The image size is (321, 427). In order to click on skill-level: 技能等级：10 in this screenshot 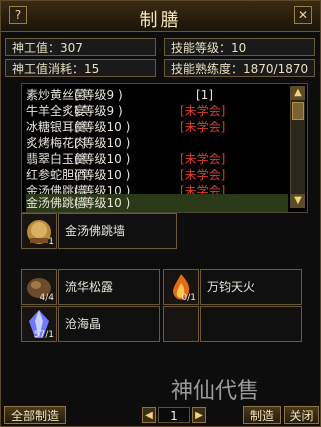, I will do `click(239, 47)`.